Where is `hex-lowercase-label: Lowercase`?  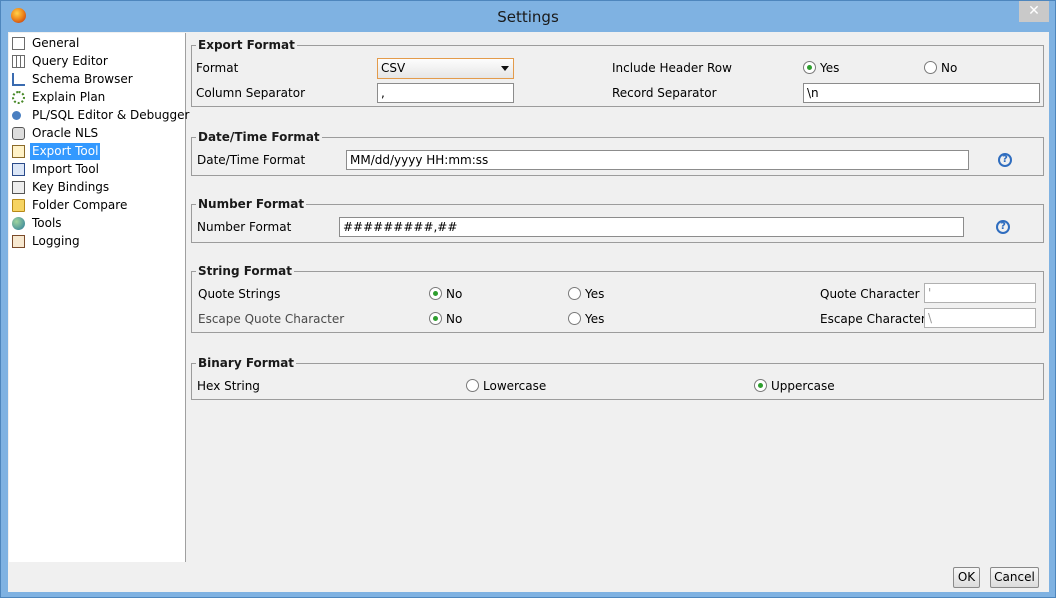
hex-lowercase-label: Lowercase is located at coordinates (515, 386).